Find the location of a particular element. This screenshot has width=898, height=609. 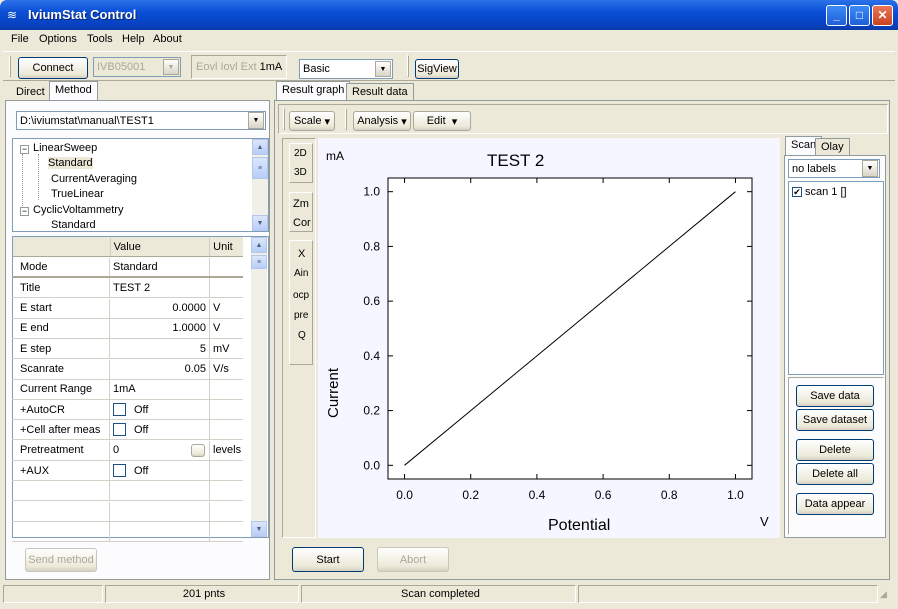

checkbox-checked-icon: ✔ is located at coordinates (797, 192).